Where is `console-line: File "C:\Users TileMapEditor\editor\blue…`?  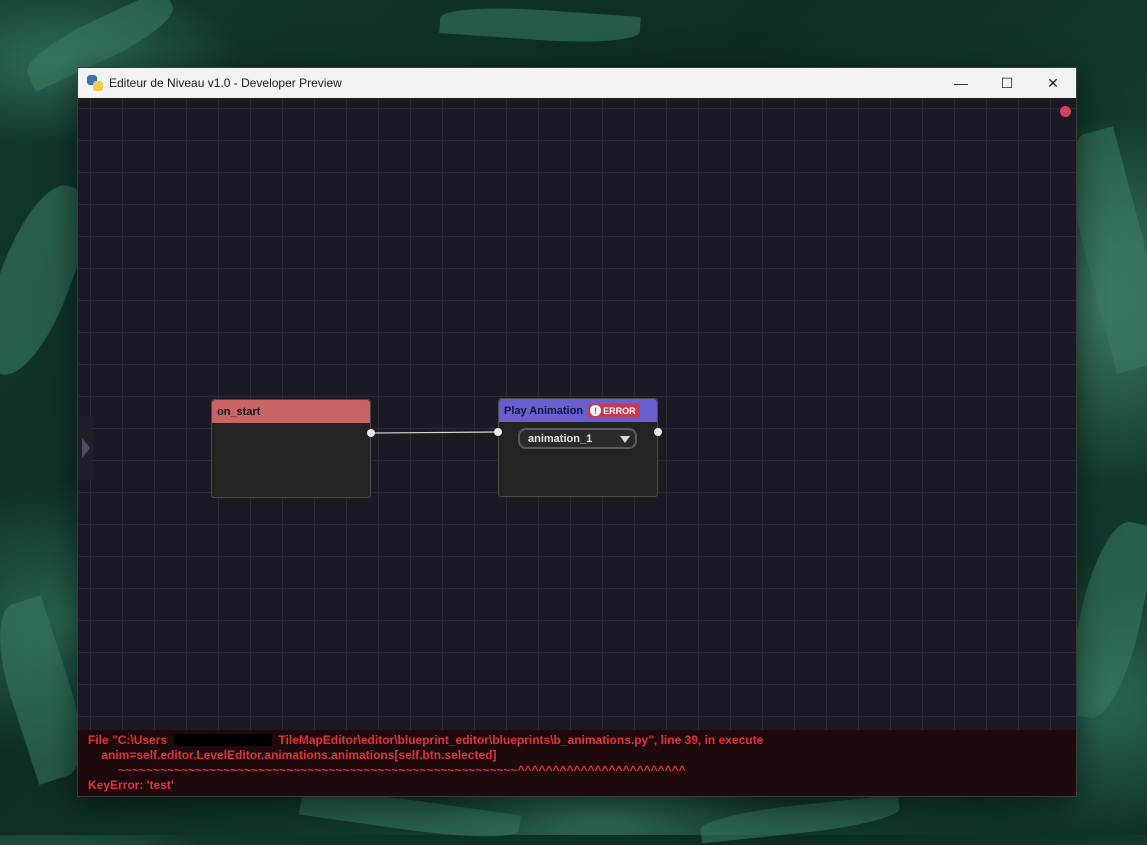 console-line: File "C:\Users TileMapEditor\editor\blue… is located at coordinates (426, 740).